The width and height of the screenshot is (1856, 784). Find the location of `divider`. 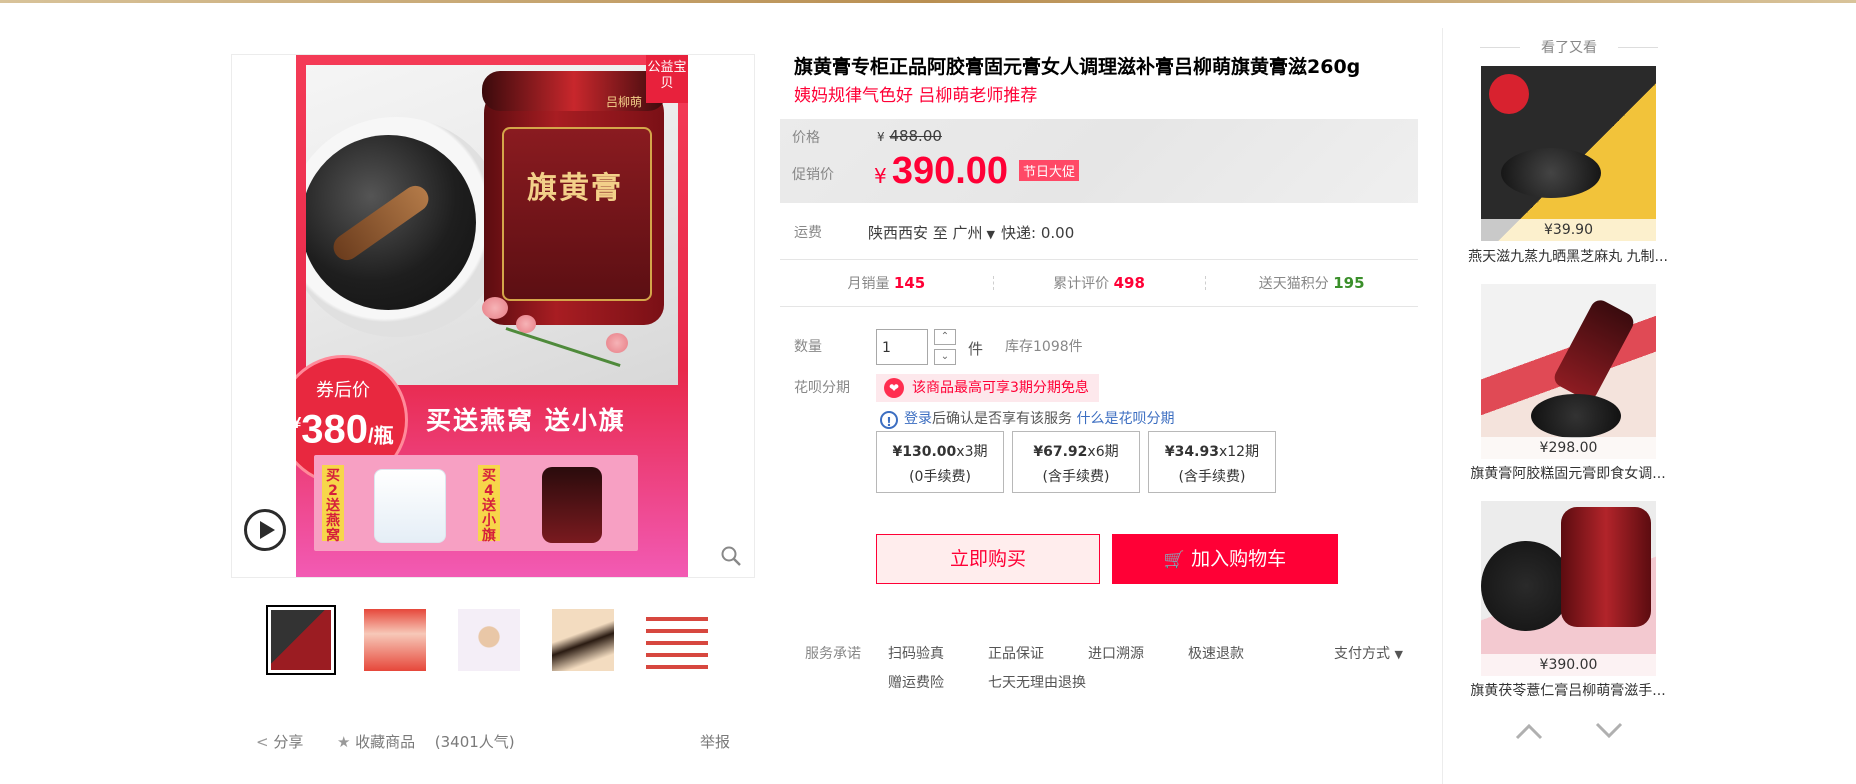

divider is located at coordinates (1099, 306).